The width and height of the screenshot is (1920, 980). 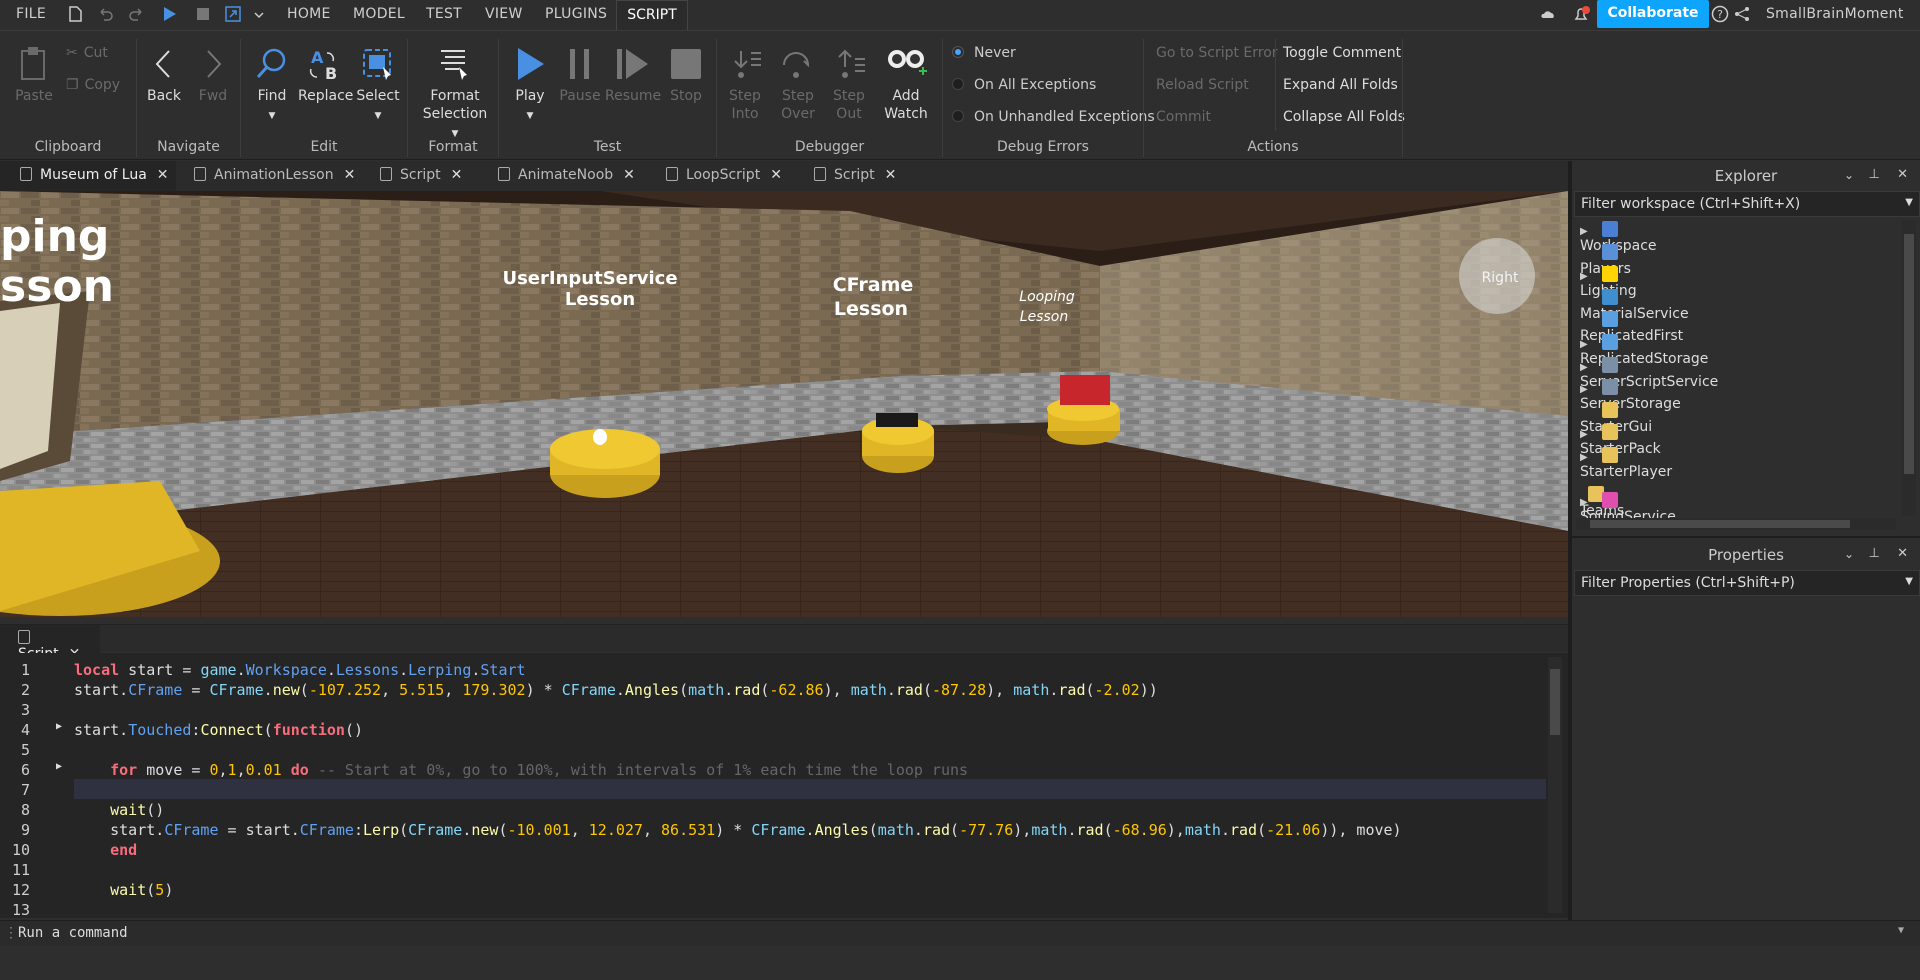 I want to click on save-icon, so click(x=75, y=14).